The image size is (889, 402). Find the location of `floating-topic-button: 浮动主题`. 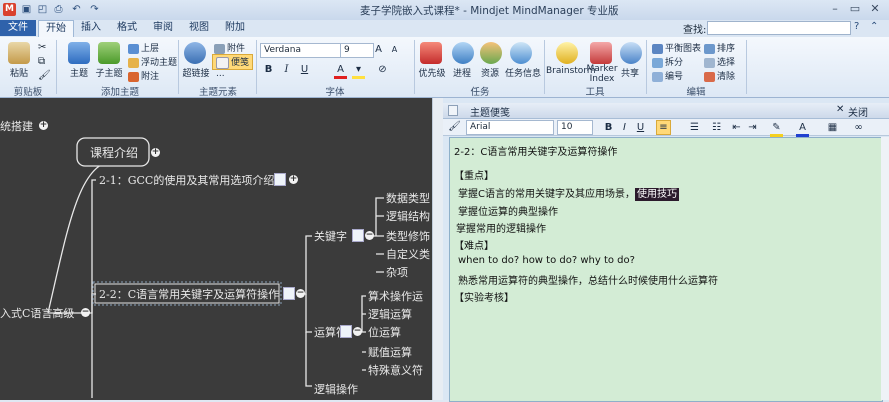

floating-topic-button: 浮动主题 is located at coordinates (152, 61).